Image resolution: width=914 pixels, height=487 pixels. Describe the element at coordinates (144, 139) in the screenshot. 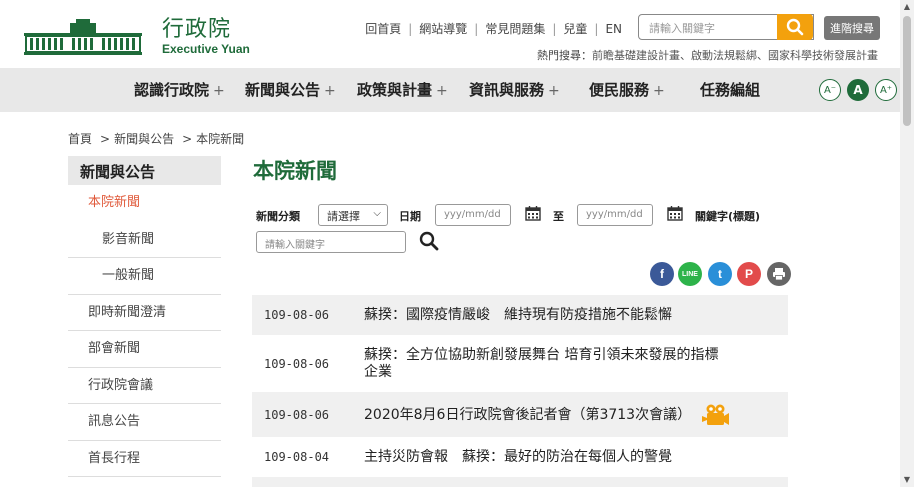

I see `breadcrumb-news: 新聞與公告` at that location.